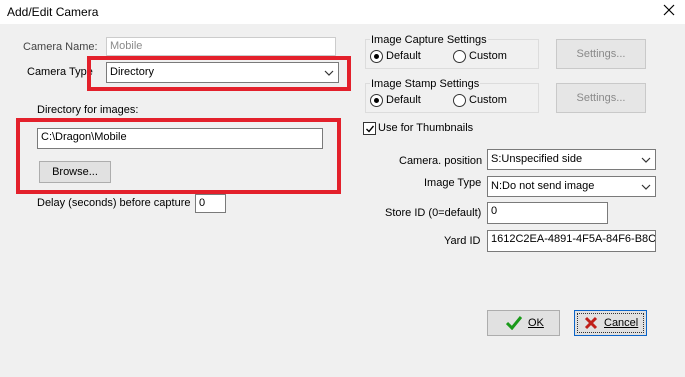 Image resolution: width=685 pixels, height=377 pixels. I want to click on image-type-select: N:Do not send image, so click(571, 186).